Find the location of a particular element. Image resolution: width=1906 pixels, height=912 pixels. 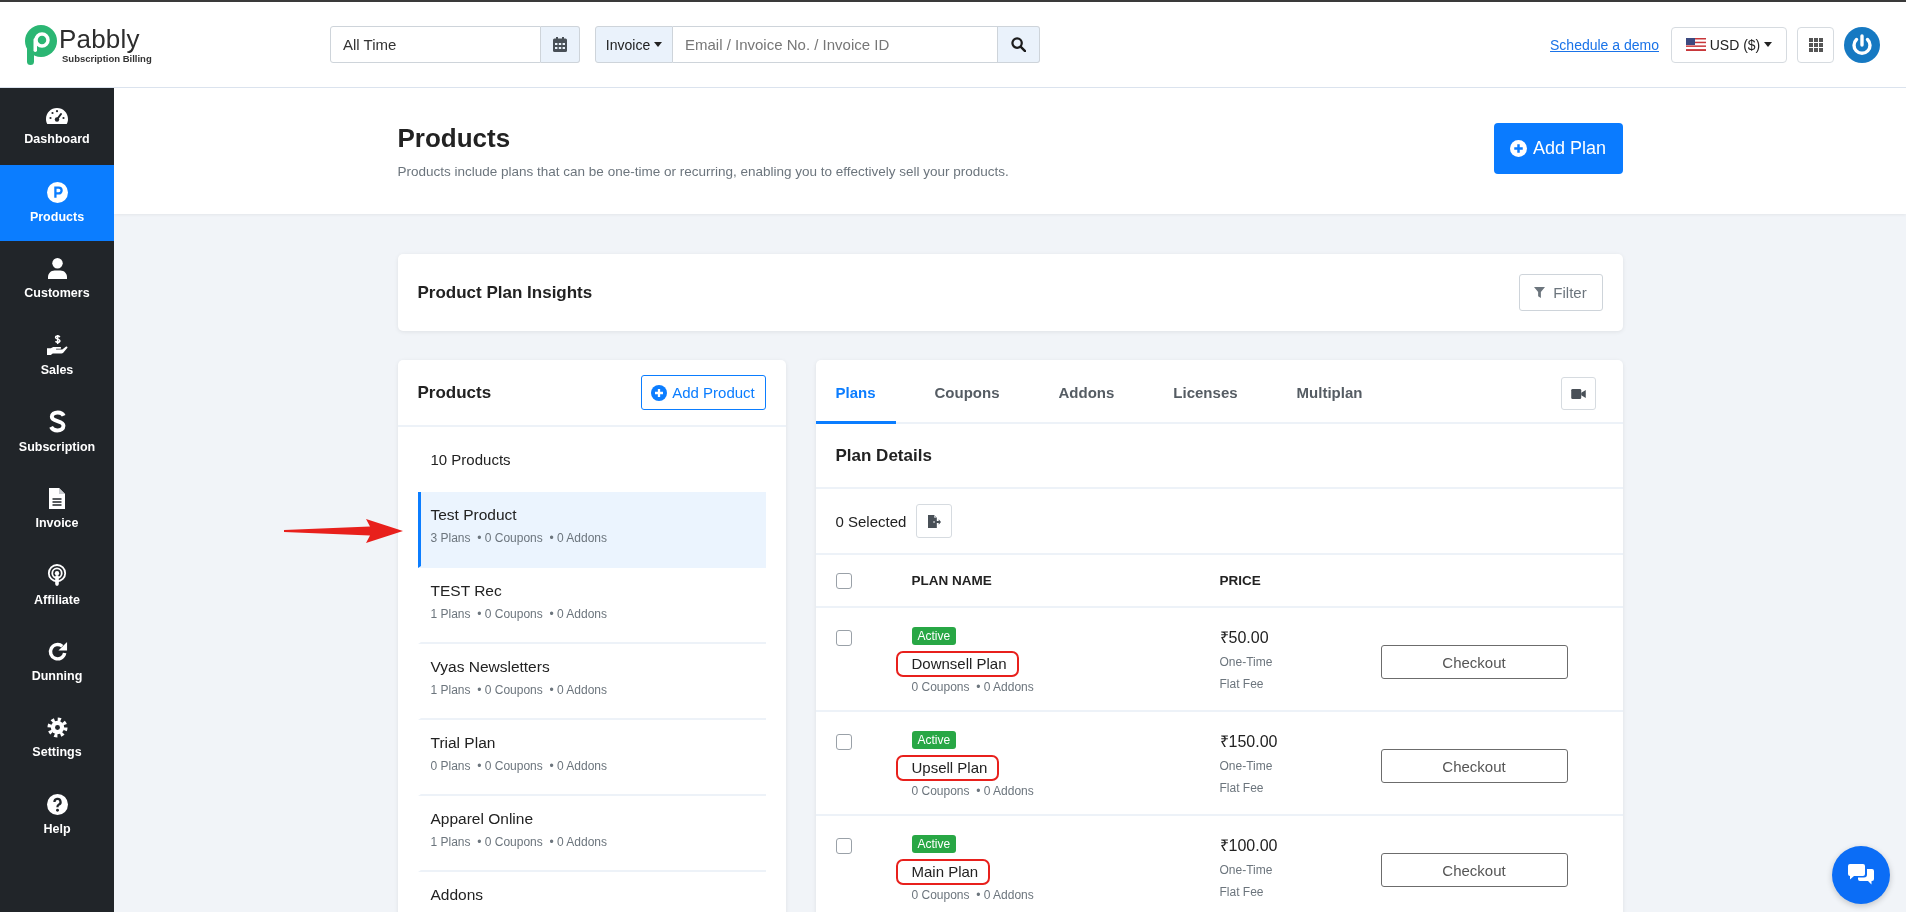

schedule-demo-link: Schedule a demo is located at coordinates (1604, 44).